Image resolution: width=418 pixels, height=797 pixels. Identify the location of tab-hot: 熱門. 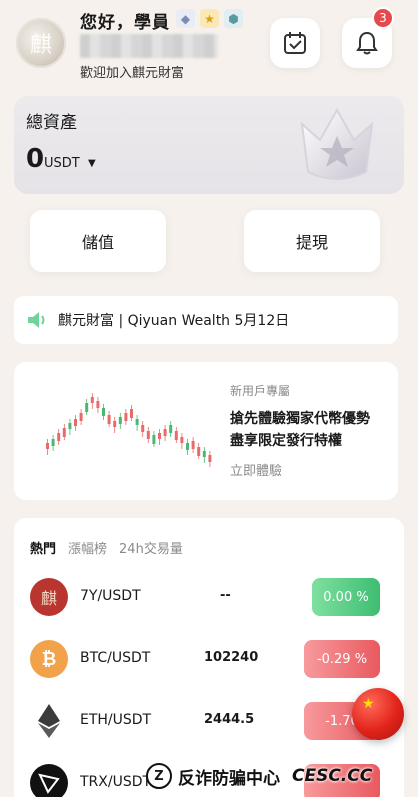
(43, 547).